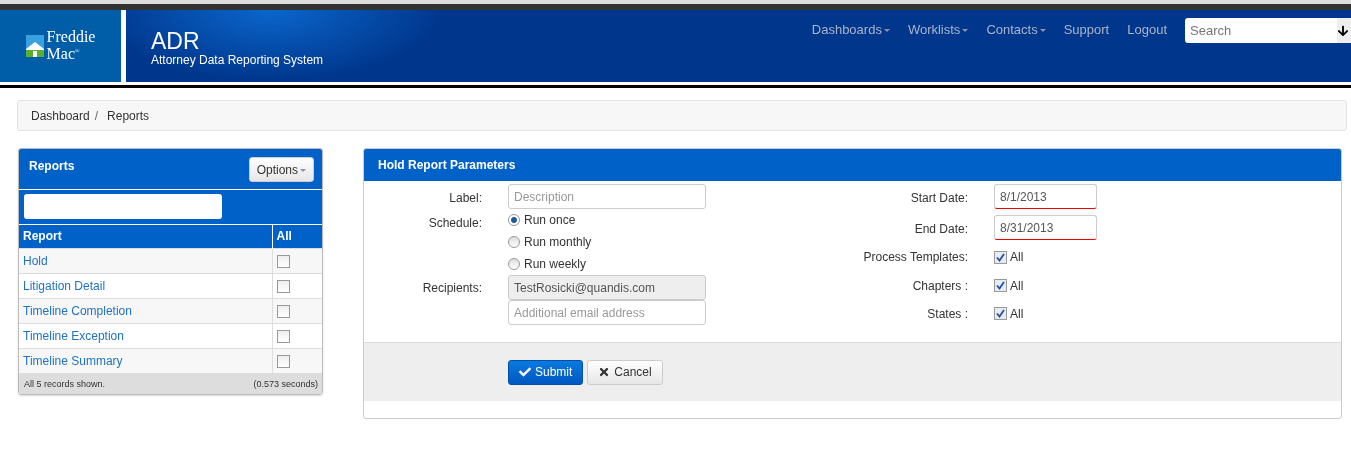 Image resolution: width=1351 pixels, height=449 pixels. What do you see at coordinates (65, 384) in the screenshot?
I see `record-count: All 5 records shown.` at bounding box center [65, 384].